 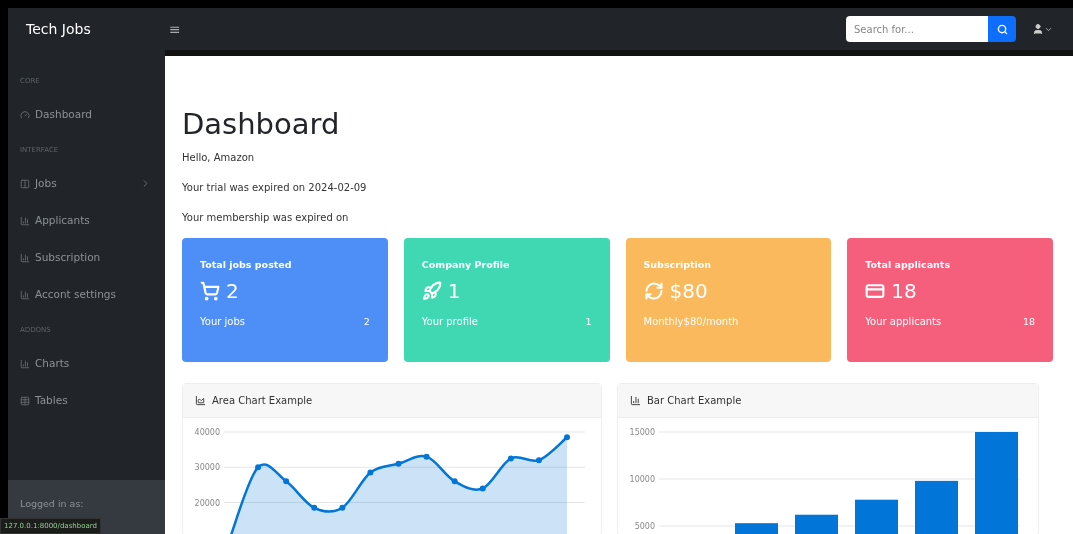 What do you see at coordinates (207, 503) in the screenshot?
I see `axis-label: 20000` at bounding box center [207, 503].